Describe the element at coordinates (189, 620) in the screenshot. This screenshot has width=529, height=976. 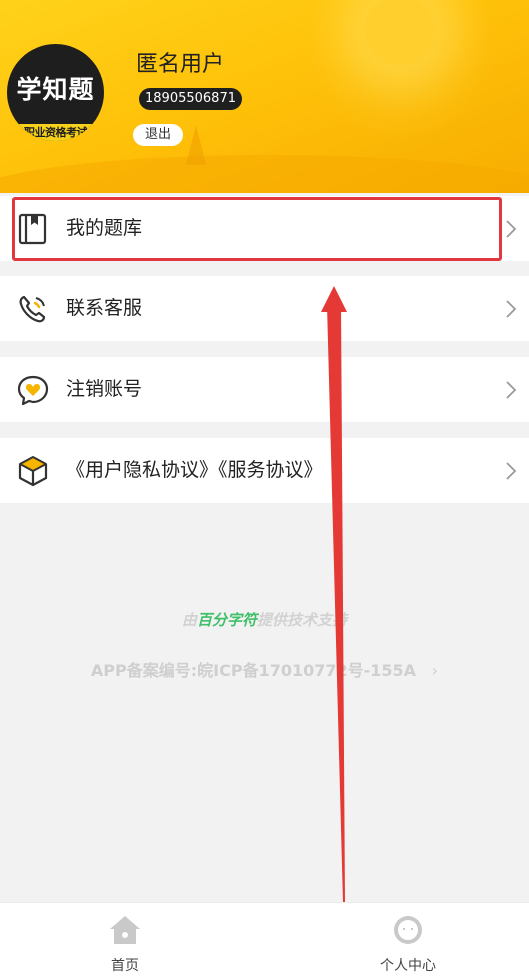
I see `credit-prefix: 由` at that location.